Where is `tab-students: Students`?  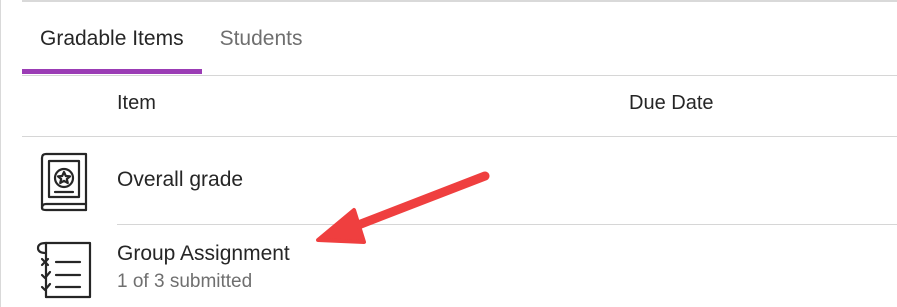
tab-students: Students is located at coordinates (261, 48).